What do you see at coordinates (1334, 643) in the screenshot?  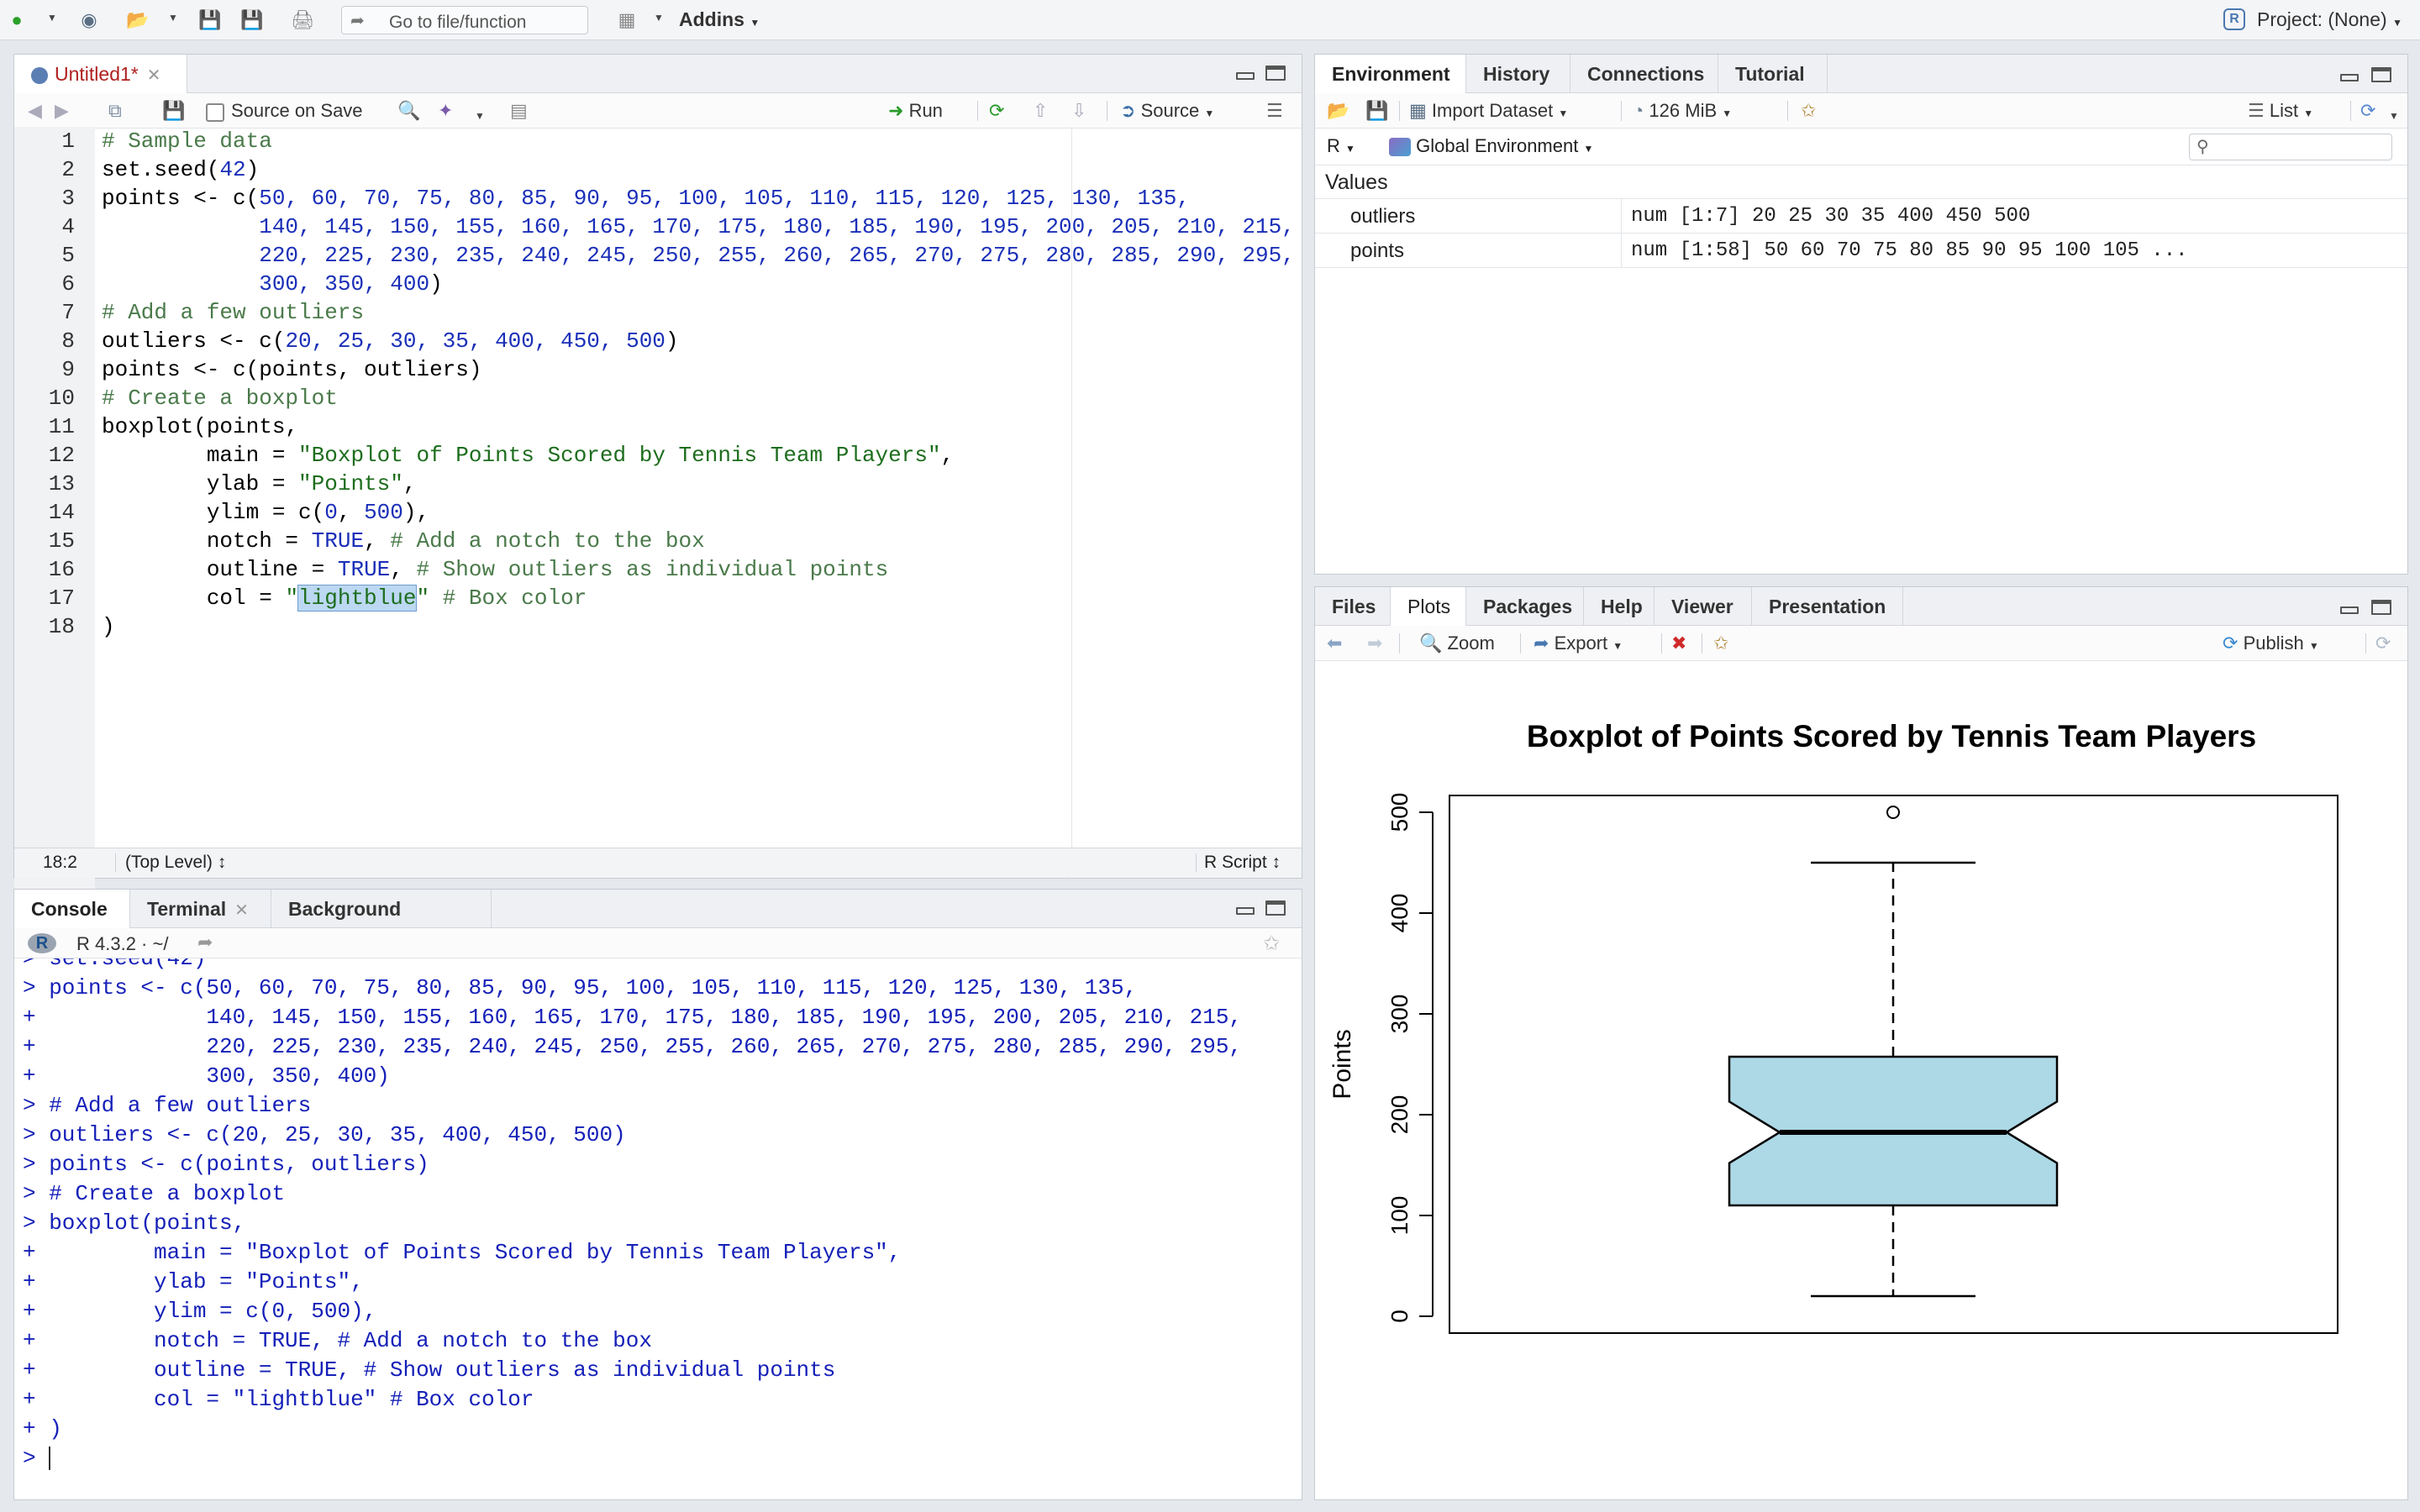 I see `back-arrow-icon: ⬅` at bounding box center [1334, 643].